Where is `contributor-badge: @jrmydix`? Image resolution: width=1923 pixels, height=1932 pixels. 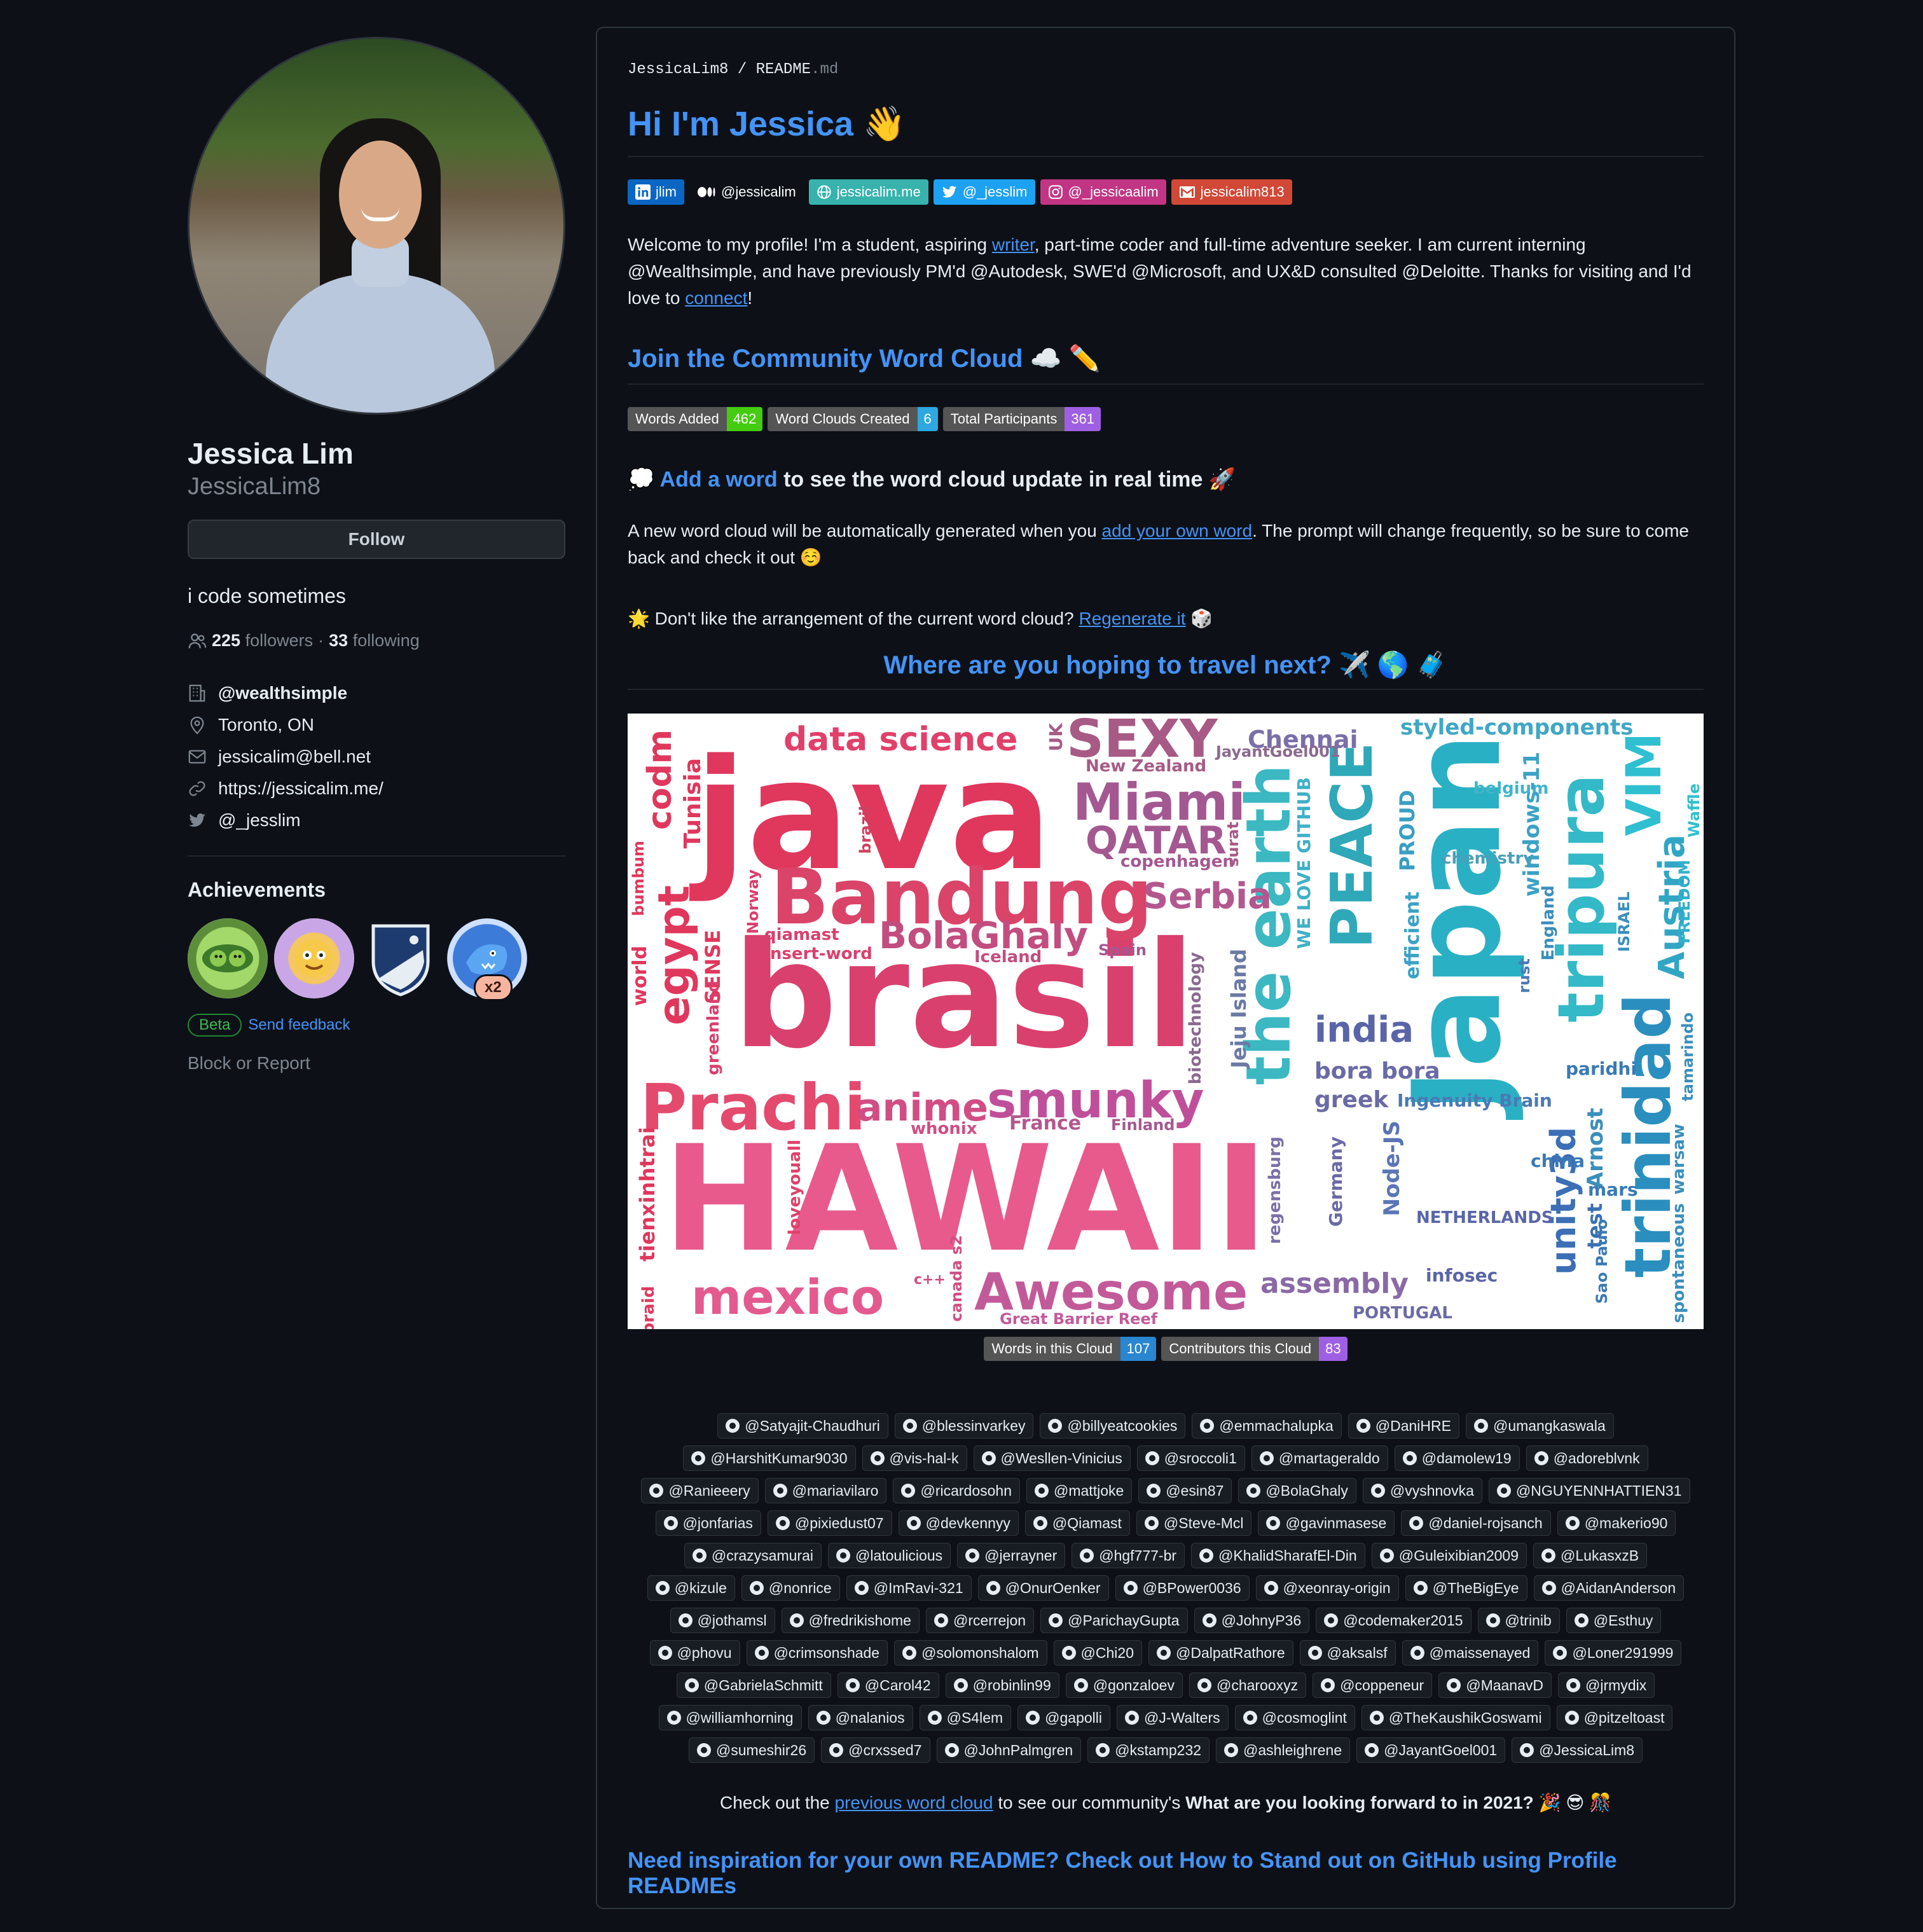 contributor-badge: @jrmydix is located at coordinates (1606, 1686).